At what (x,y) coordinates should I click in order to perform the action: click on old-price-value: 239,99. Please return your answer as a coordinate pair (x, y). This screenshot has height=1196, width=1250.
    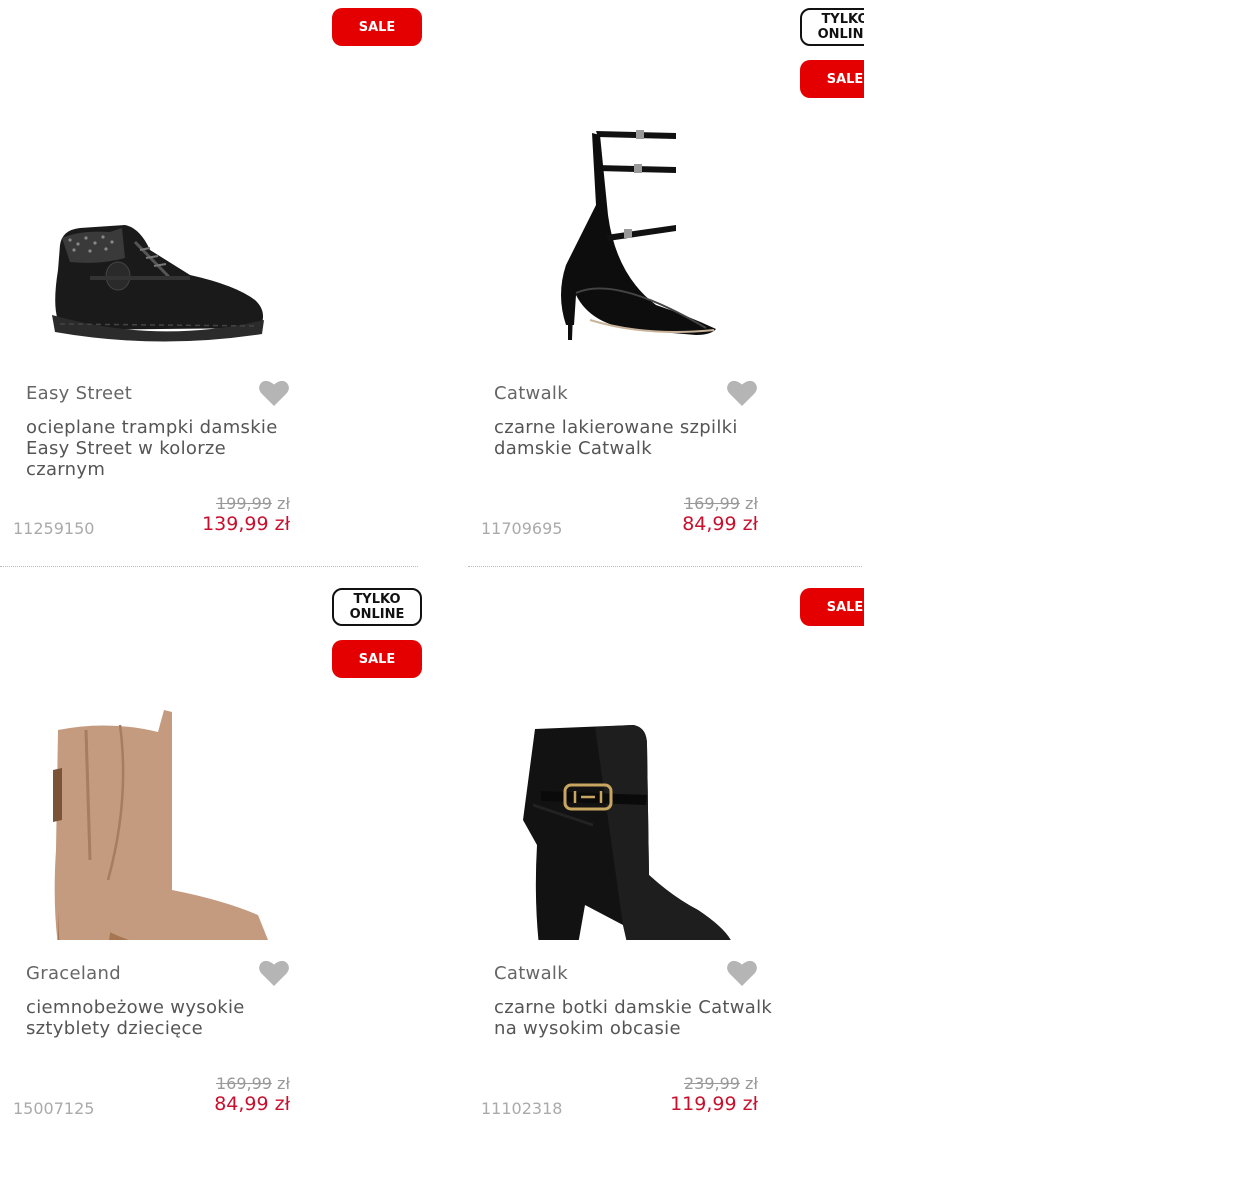
    Looking at the image, I should click on (711, 1083).